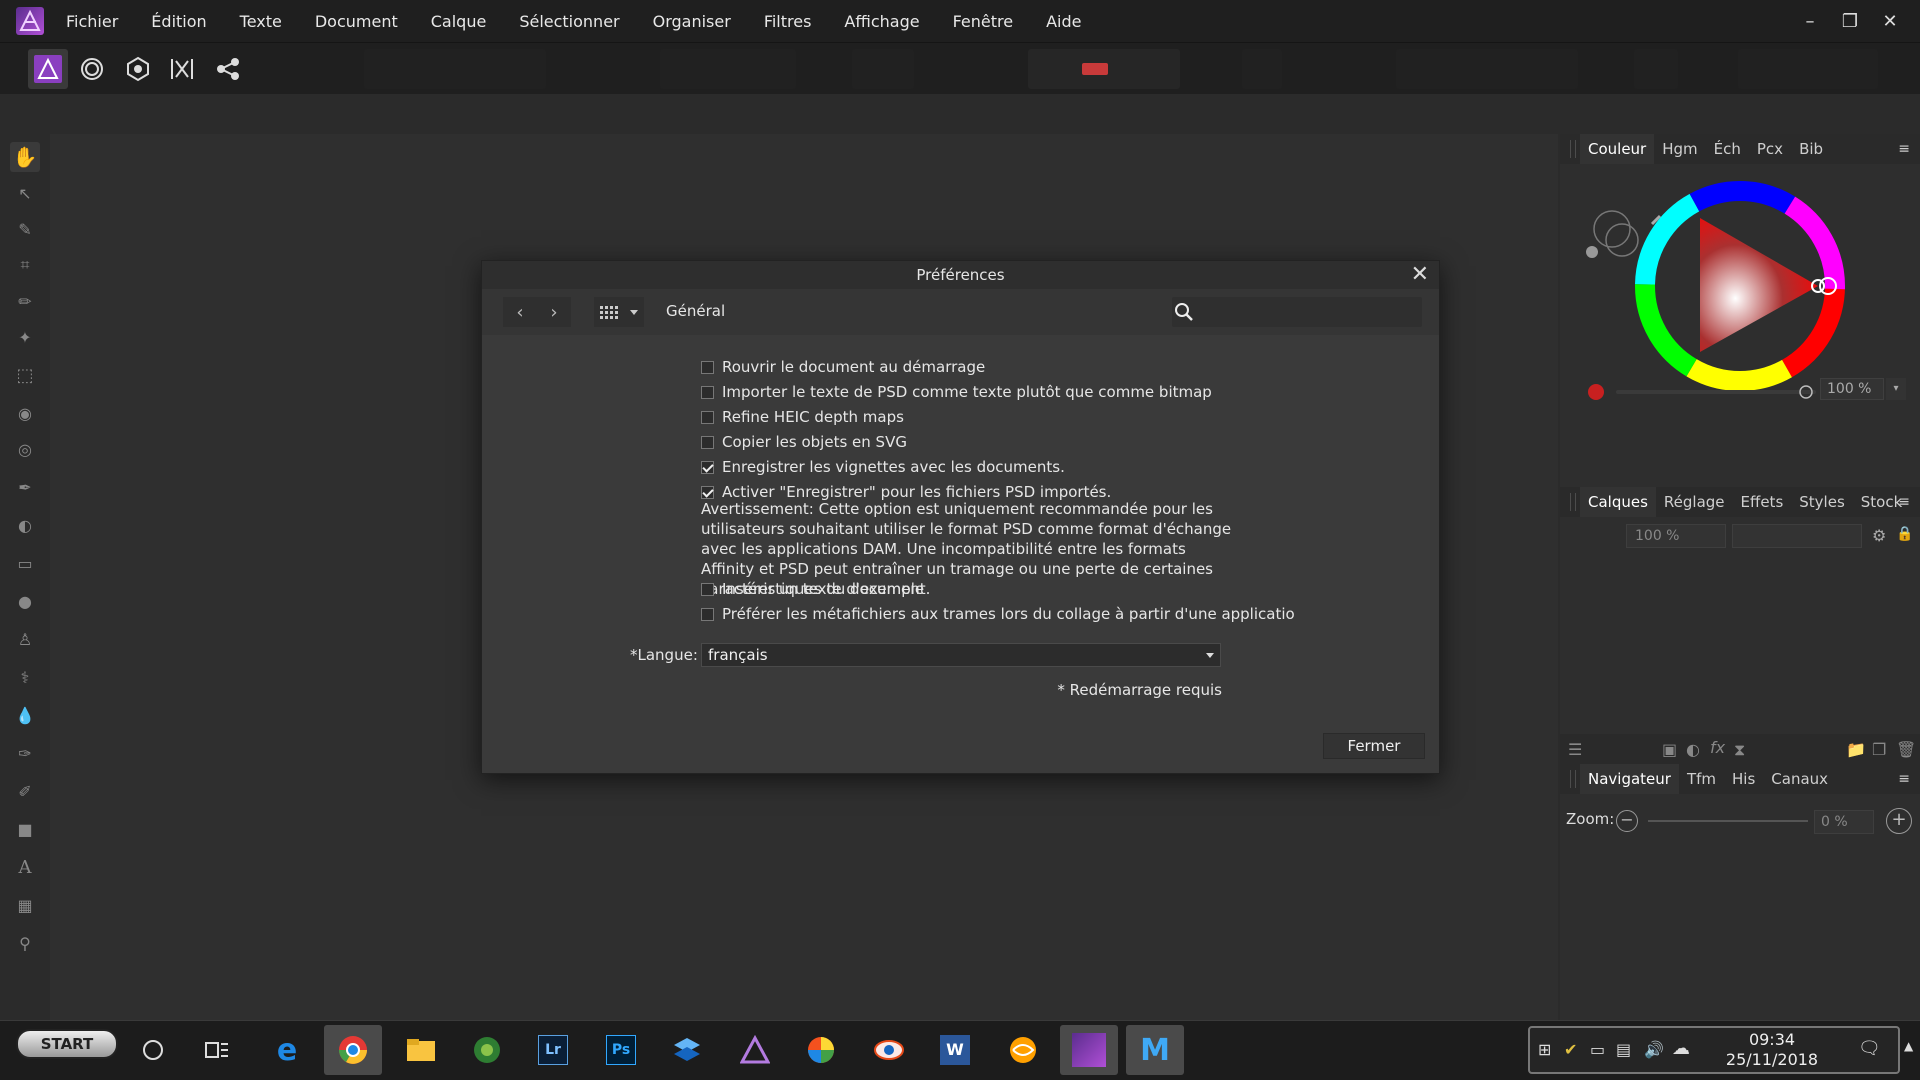  I want to click on tone-mapping-persona-icon, so click(182, 69).